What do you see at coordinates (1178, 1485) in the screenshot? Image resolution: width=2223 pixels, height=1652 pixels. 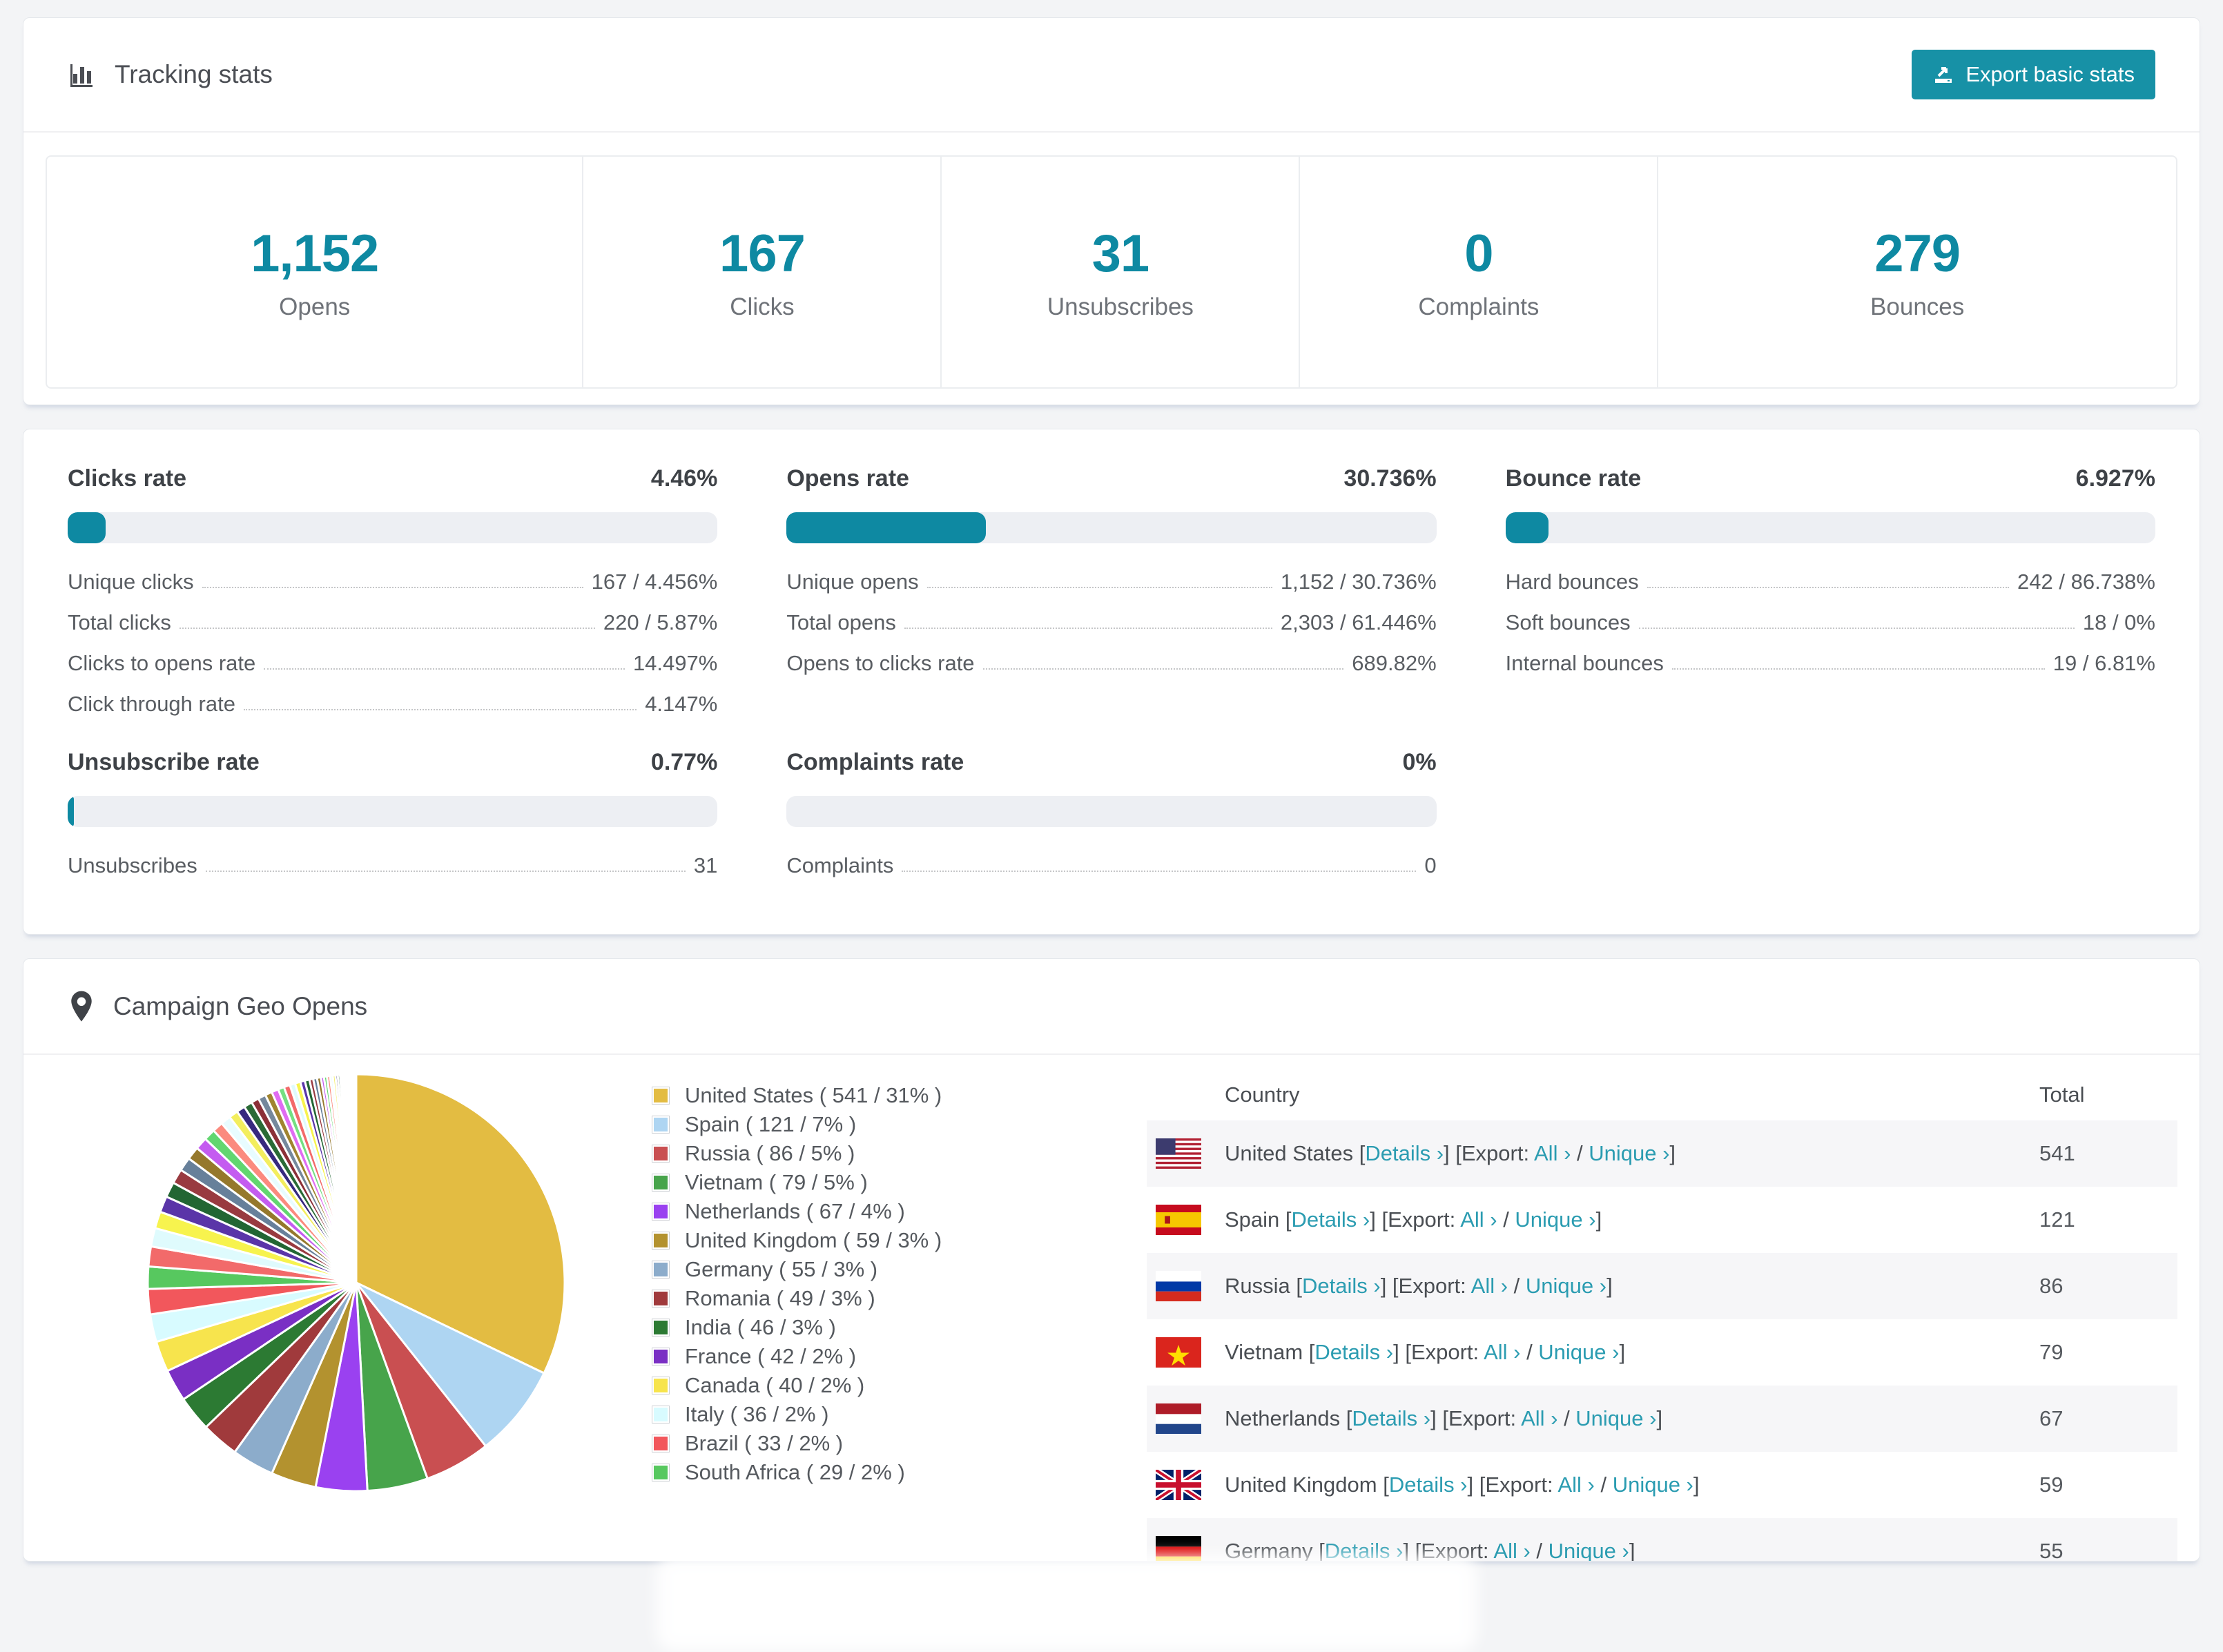 I see `gb-flag-icon` at bounding box center [1178, 1485].